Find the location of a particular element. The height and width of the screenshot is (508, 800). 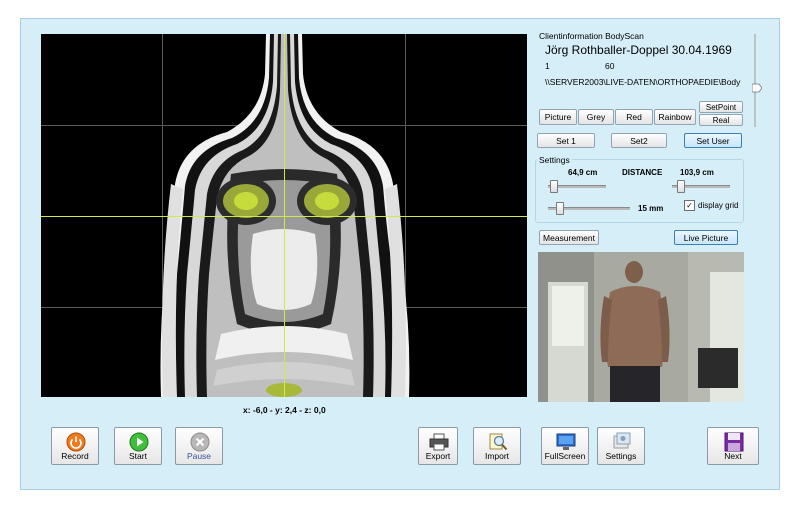

picture-button: Picture is located at coordinates (558, 117).